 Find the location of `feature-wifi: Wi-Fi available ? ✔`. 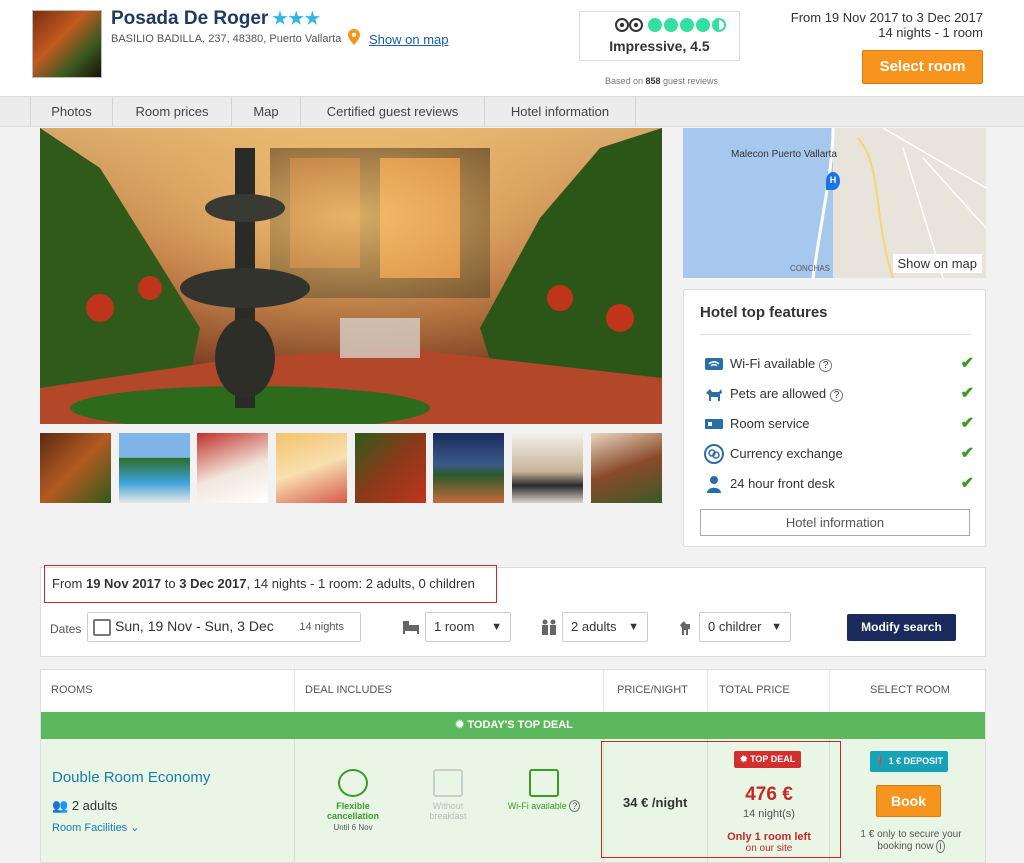

feature-wifi: Wi-Fi available ? ✔ is located at coordinates (839, 364).